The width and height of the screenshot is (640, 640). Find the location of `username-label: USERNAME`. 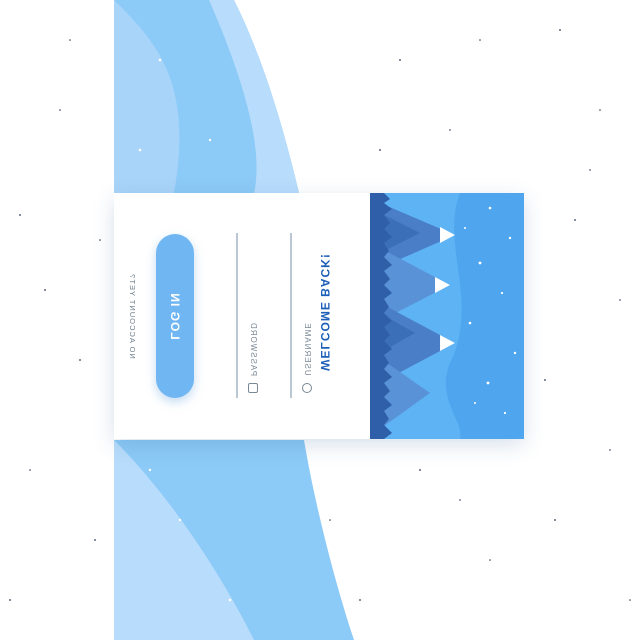

username-label: USERNAME is located at coordinates (307, 349).